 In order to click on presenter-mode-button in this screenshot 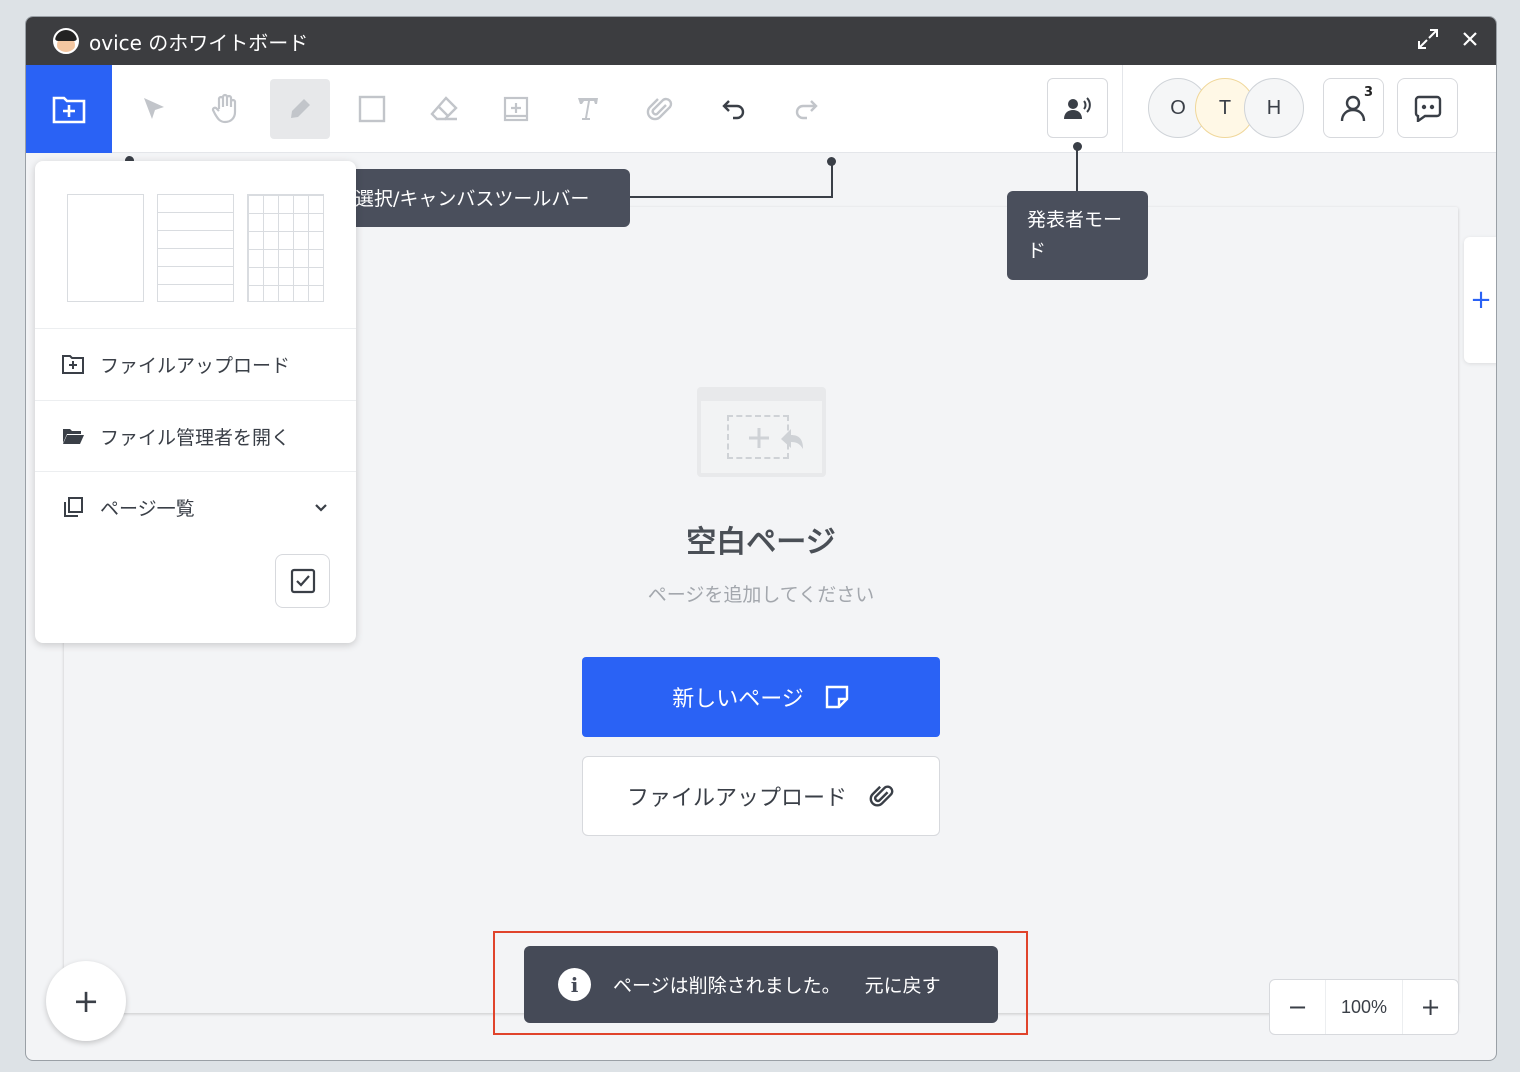, I will do `click(1077, 108)`.